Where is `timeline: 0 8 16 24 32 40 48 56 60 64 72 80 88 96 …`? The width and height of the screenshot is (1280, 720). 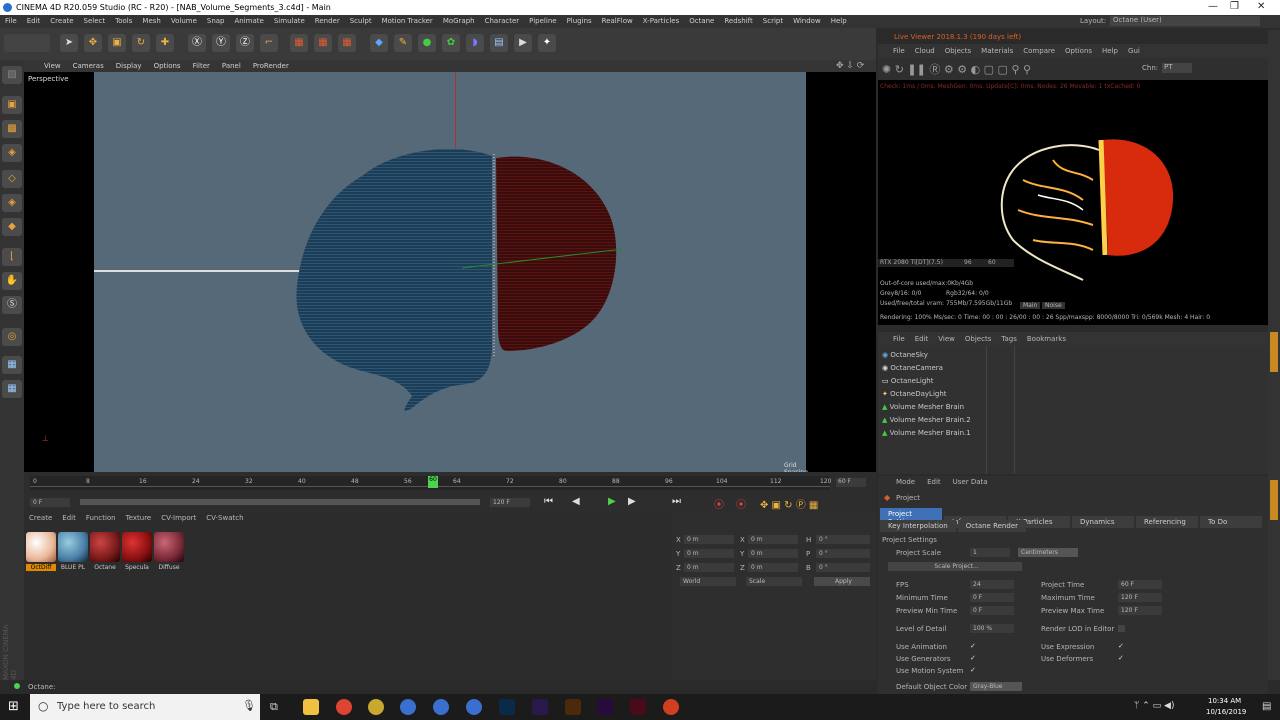 timeline: 0 8 16 24 32 40 48 56 60 64 72 80 88 96 … is located at coordinates (450, 492).